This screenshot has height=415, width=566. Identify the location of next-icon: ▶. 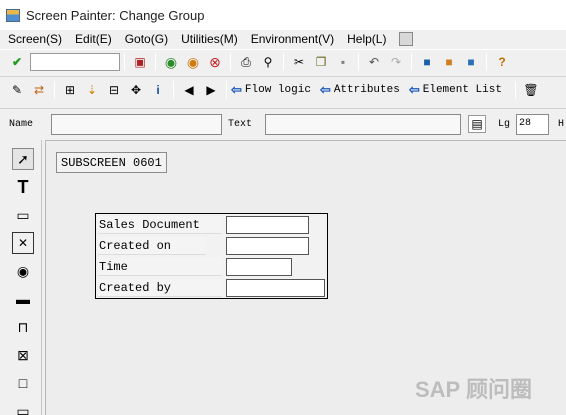
(211, 90).